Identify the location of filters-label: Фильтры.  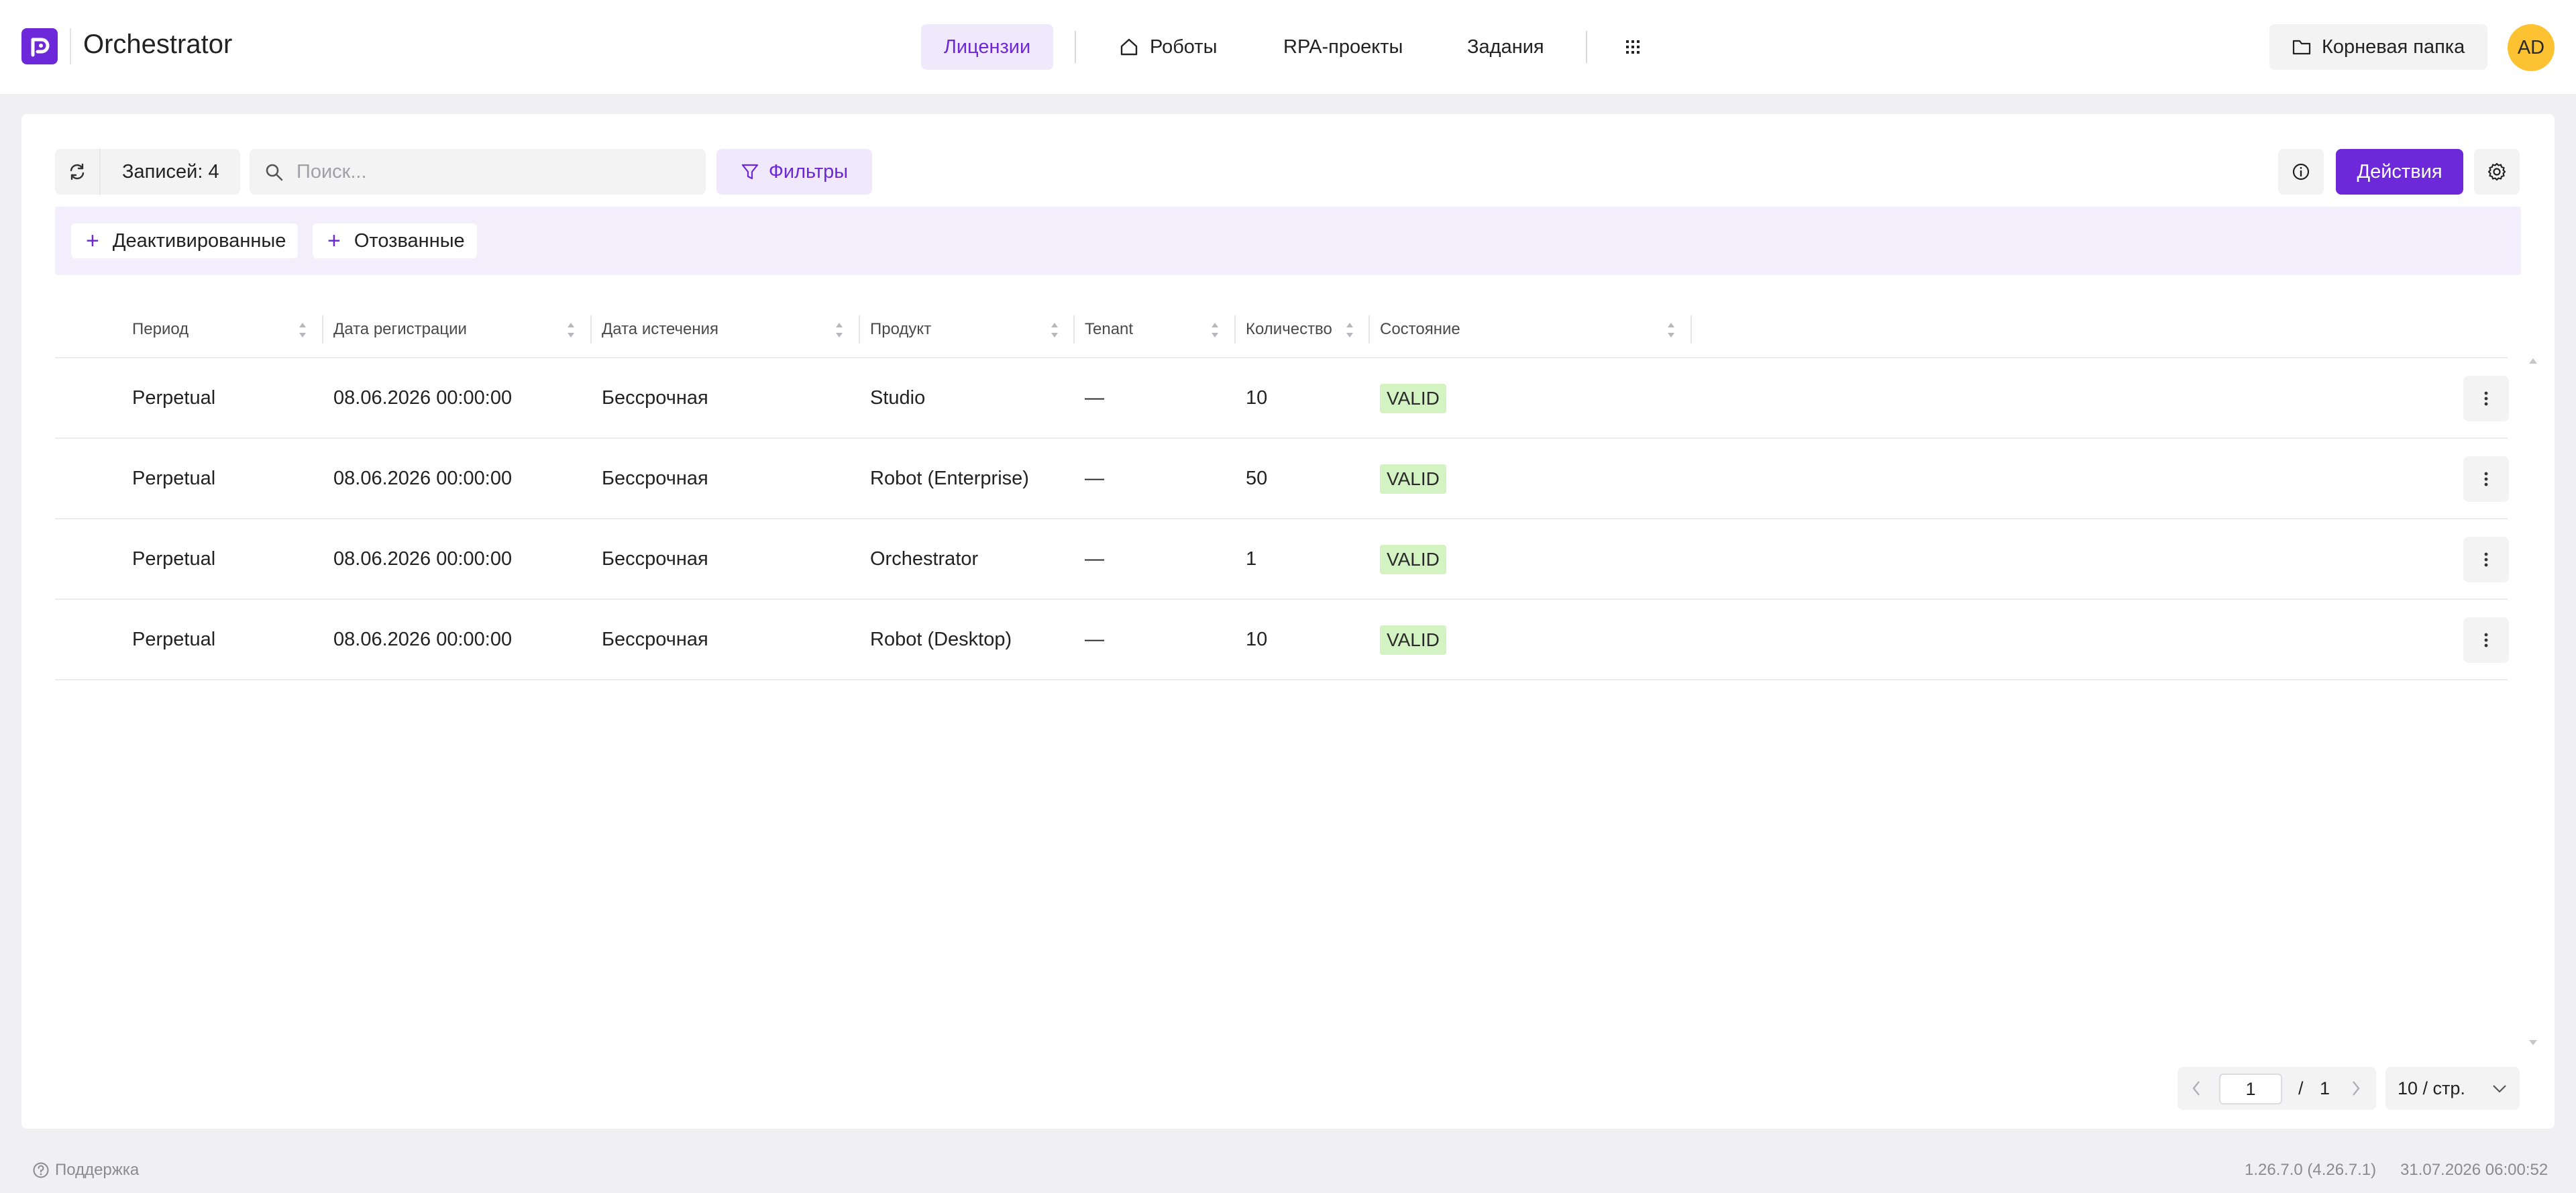
(808, 171).